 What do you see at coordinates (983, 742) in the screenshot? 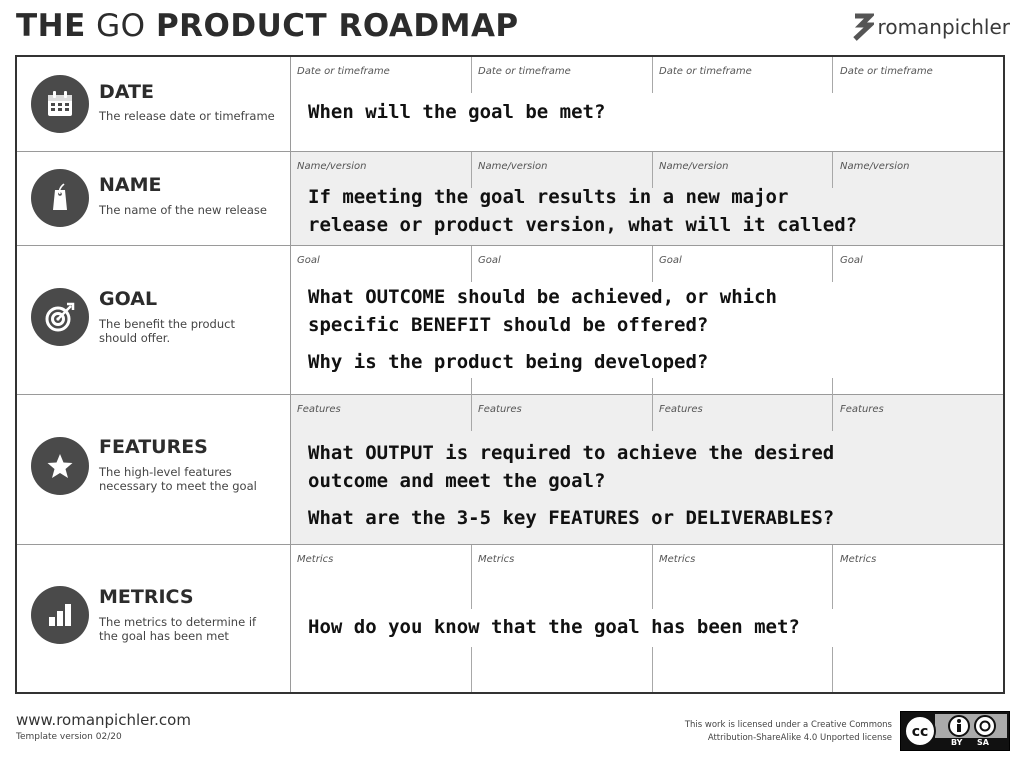
I see `cc-sa-label: SA` at bounding box center [983, 742].